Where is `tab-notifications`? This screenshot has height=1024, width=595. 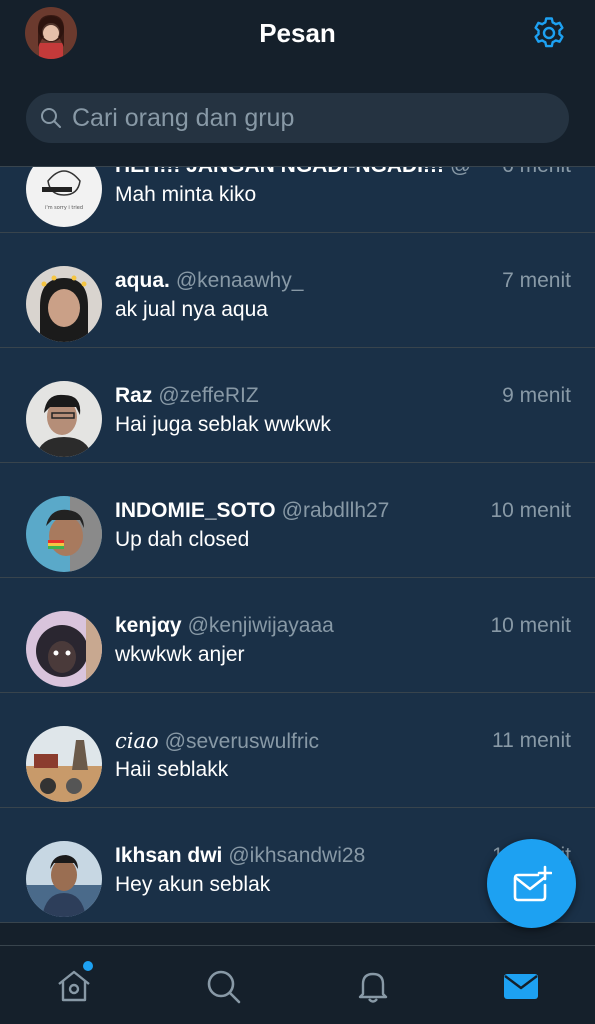
tab-notifications is located at coordinates (373, 986).